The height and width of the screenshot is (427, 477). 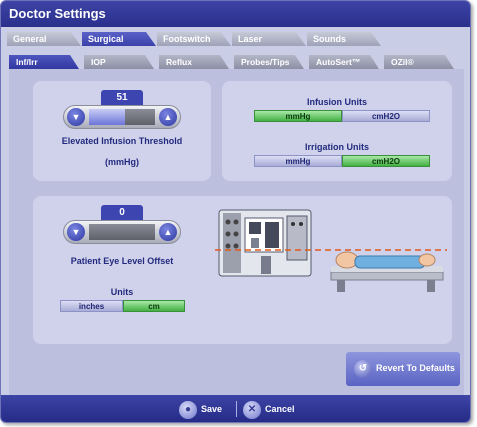 I want to click on subtab-probes-tips: Probes/Tips, so click(x=269, y=62).